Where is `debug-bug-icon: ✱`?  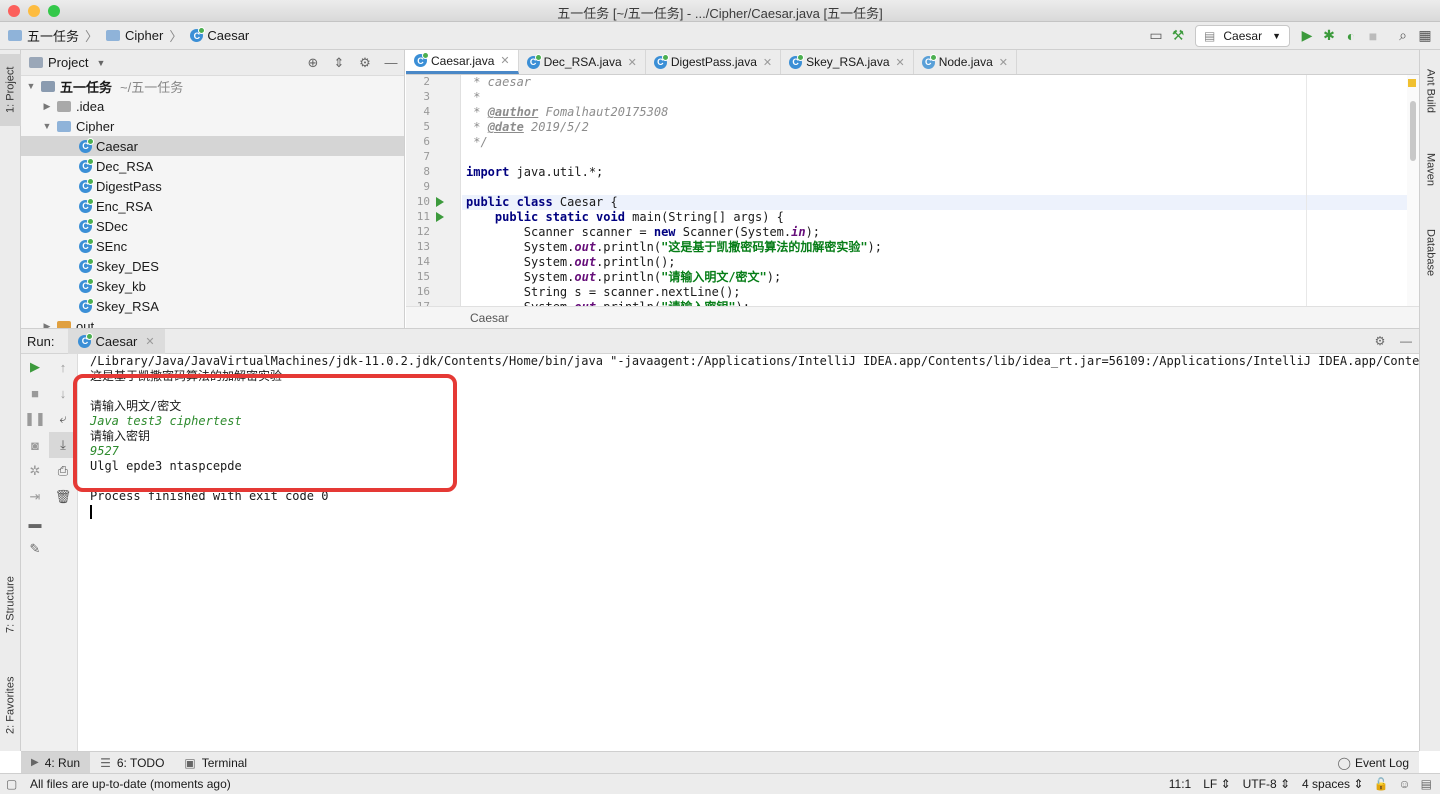
debug-bug-icon: ✱ is located at coordinates (1329, 36).